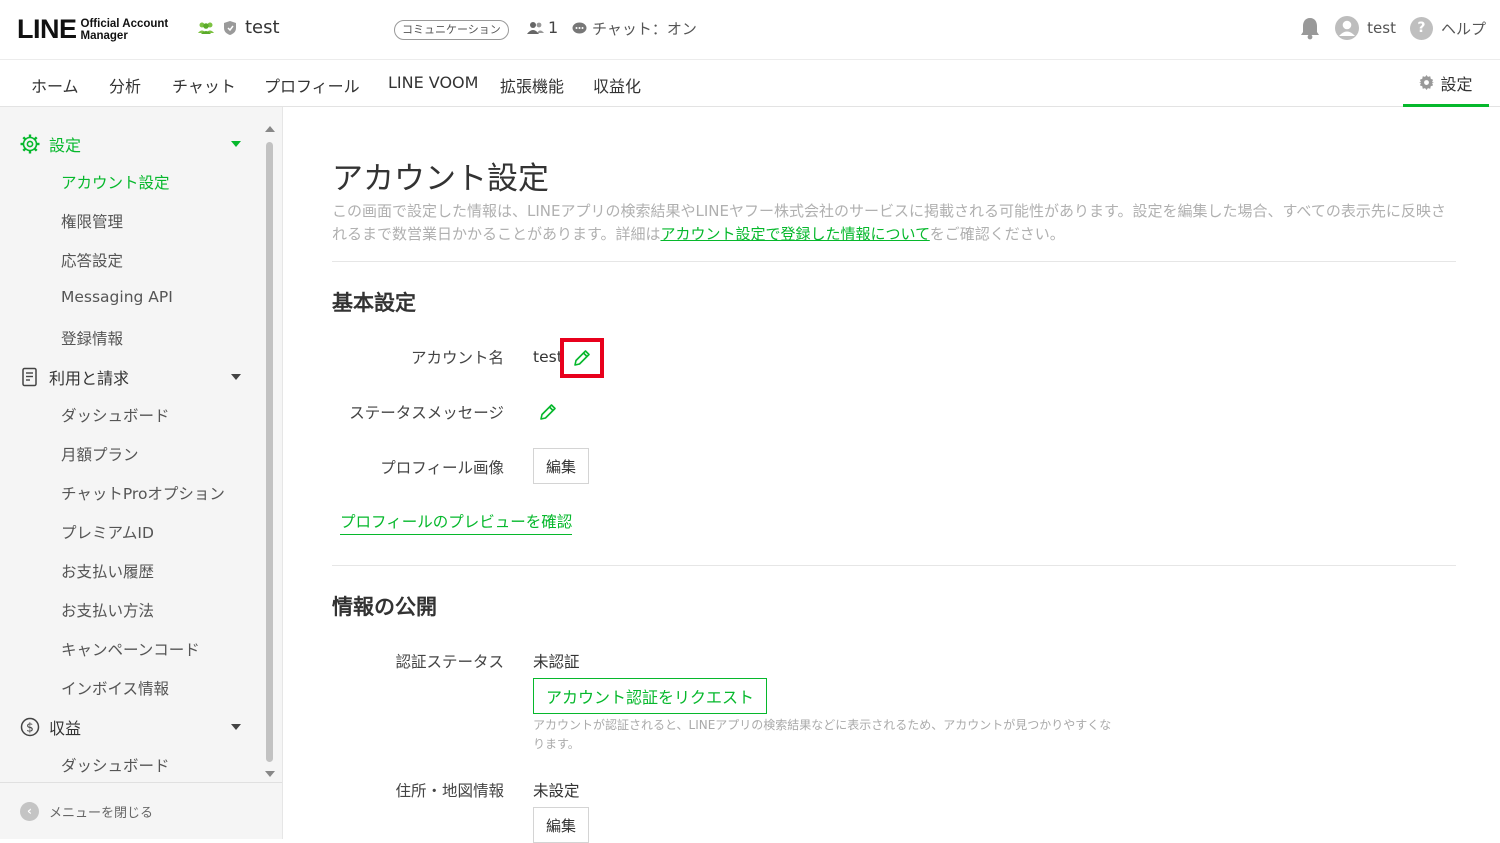  I want to click on sidebar-item-messaging-api: Messaging API, so click(117, 297).